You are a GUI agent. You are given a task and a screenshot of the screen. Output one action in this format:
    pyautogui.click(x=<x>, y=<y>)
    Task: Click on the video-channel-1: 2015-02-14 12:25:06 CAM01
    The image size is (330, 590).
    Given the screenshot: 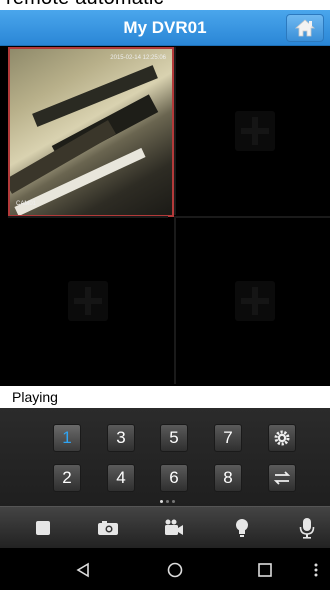 What is the action you would take?
    pyautogui.click(x=91, y=132)
    